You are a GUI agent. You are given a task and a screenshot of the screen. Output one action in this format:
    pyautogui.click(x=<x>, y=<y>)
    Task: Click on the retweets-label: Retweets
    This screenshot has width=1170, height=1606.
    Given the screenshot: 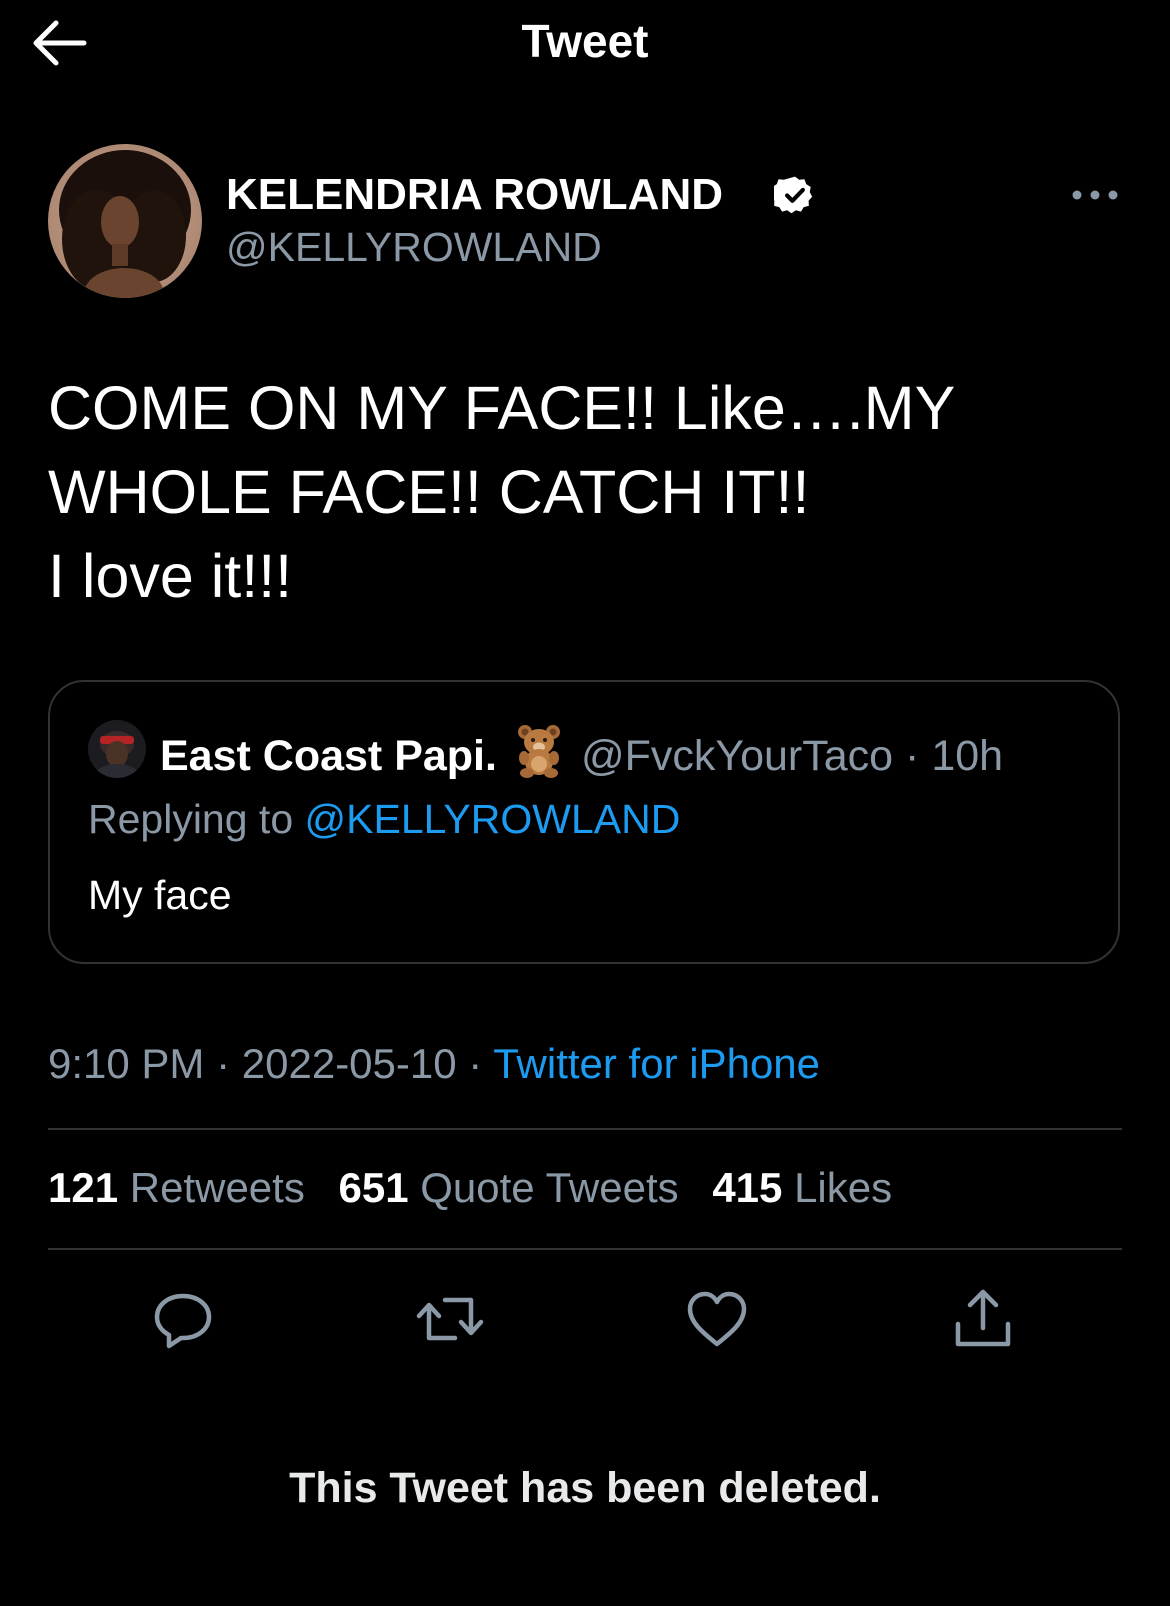 What is the action you would take?
    pyautogui.click(x=217, y=1187)
    